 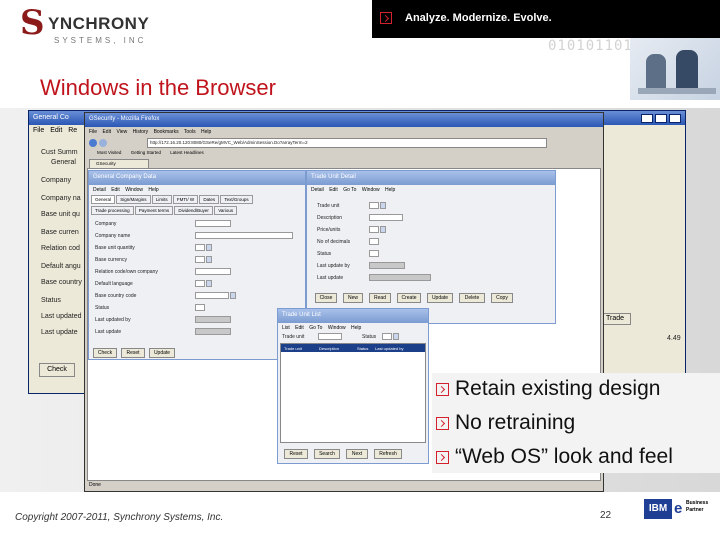 I want to click on gcd-company-field, so click(x=213, y=223).